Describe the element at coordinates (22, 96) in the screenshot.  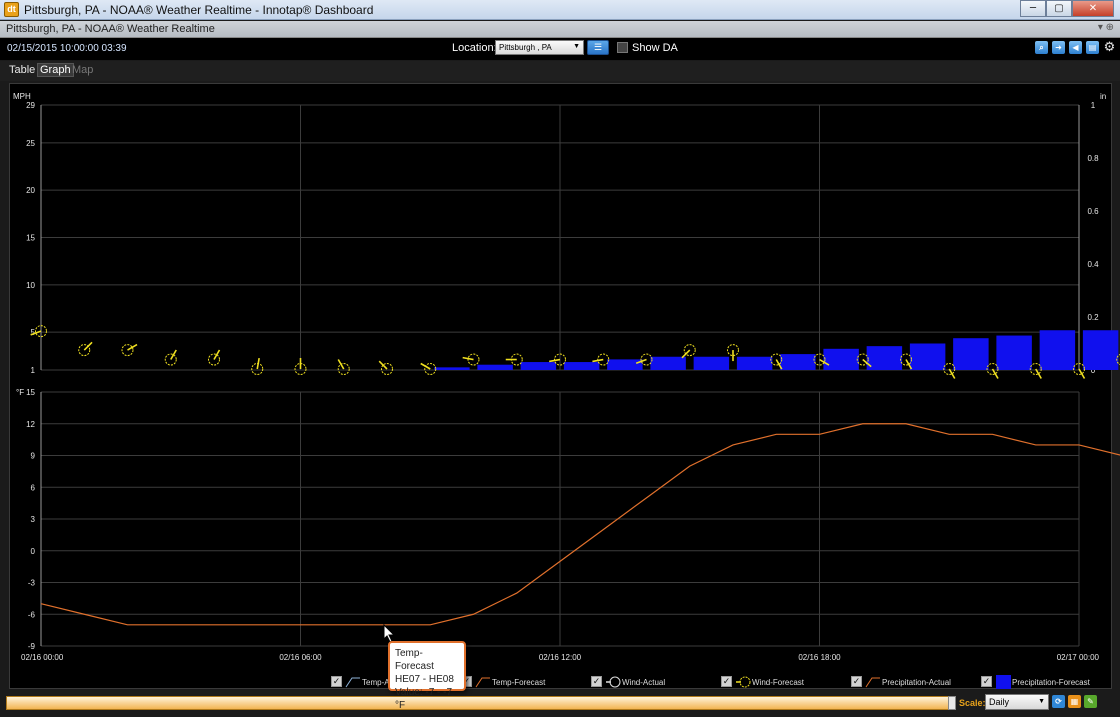
I see `y-axis-title: MPH` at that location.